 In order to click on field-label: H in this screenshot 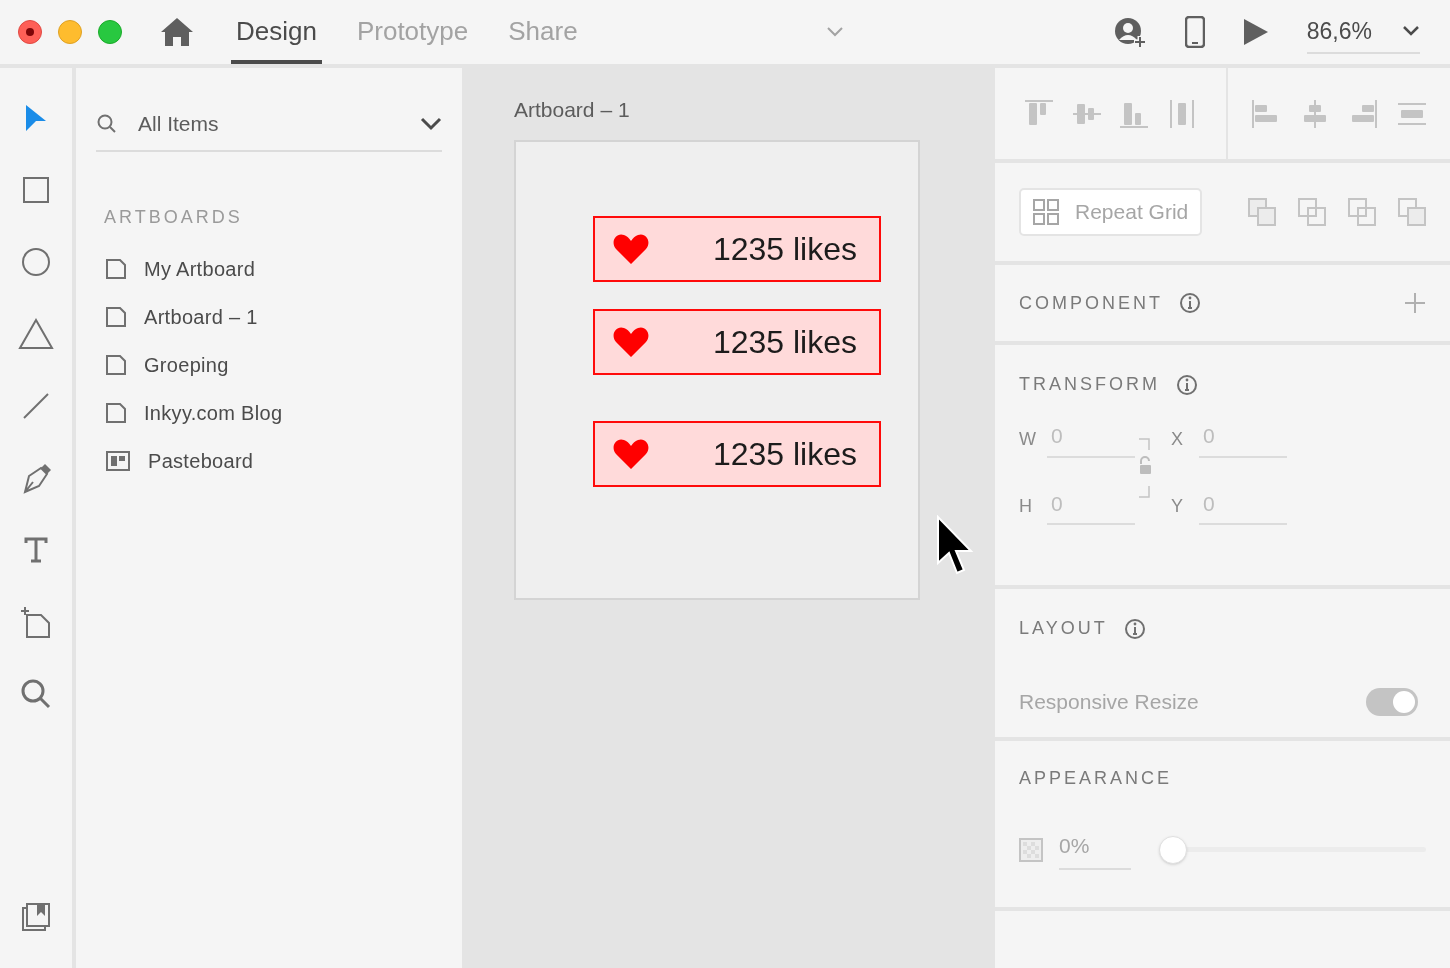, I will do `click(1026, 506)`.